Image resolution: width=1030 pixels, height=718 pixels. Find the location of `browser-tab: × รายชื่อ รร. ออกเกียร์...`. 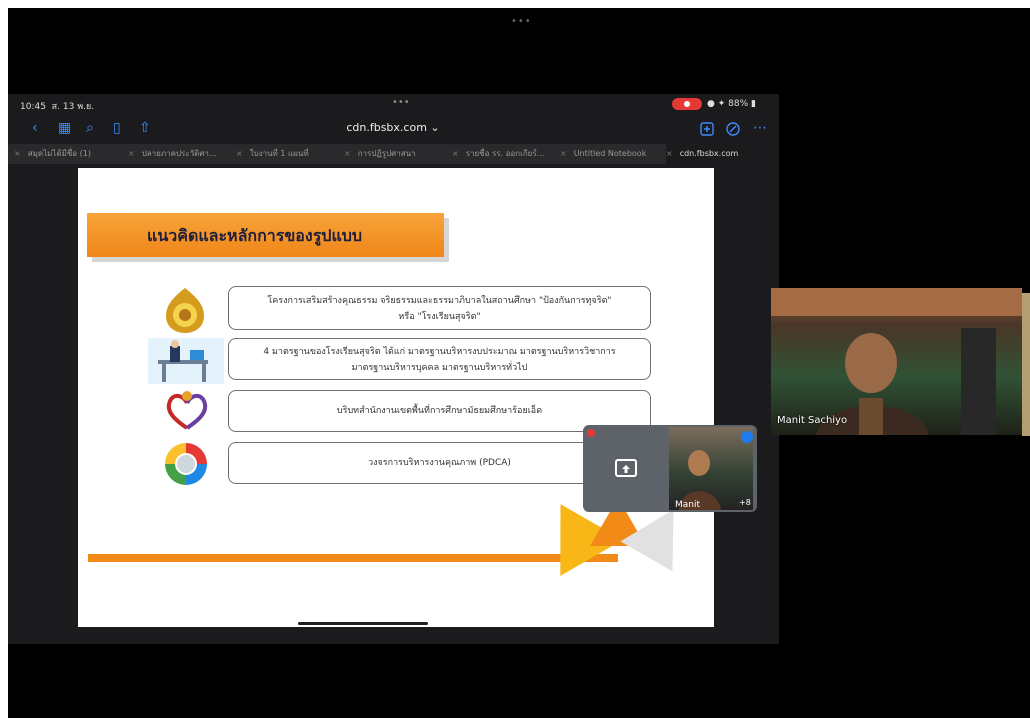

browser-tab: × รายชื่อ รร. ออกเกียร์... is located at coordinates (508, 154).